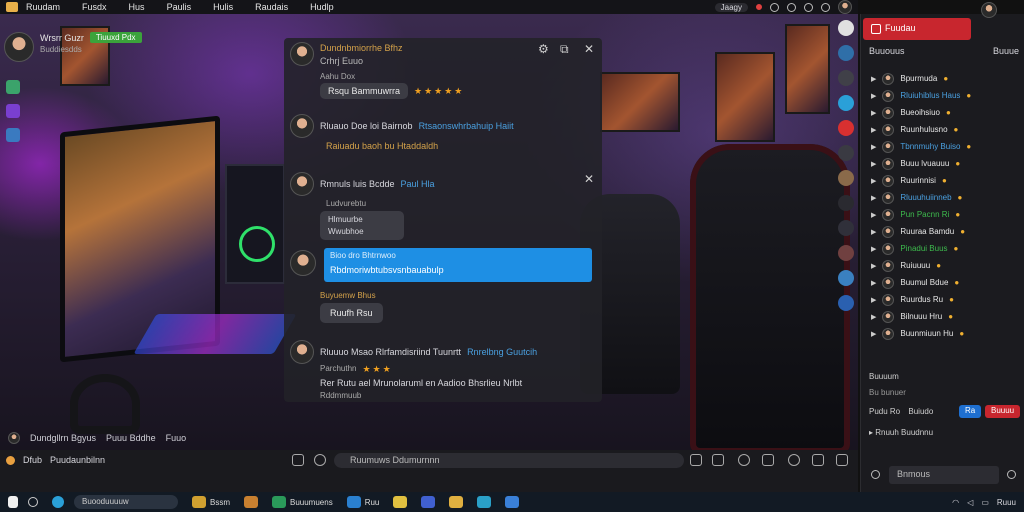  What do you see at coordinates (794, 460) in the screenshot?
I see `settings-icon` at bounding box center [794, 460].